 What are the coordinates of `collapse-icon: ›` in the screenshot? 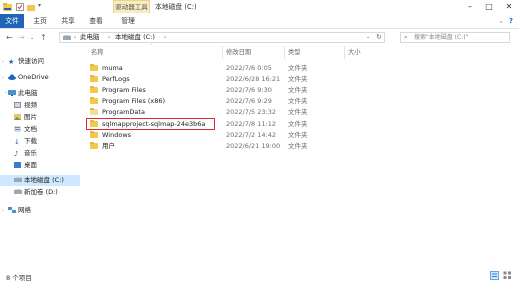 It's located at (5, 95).